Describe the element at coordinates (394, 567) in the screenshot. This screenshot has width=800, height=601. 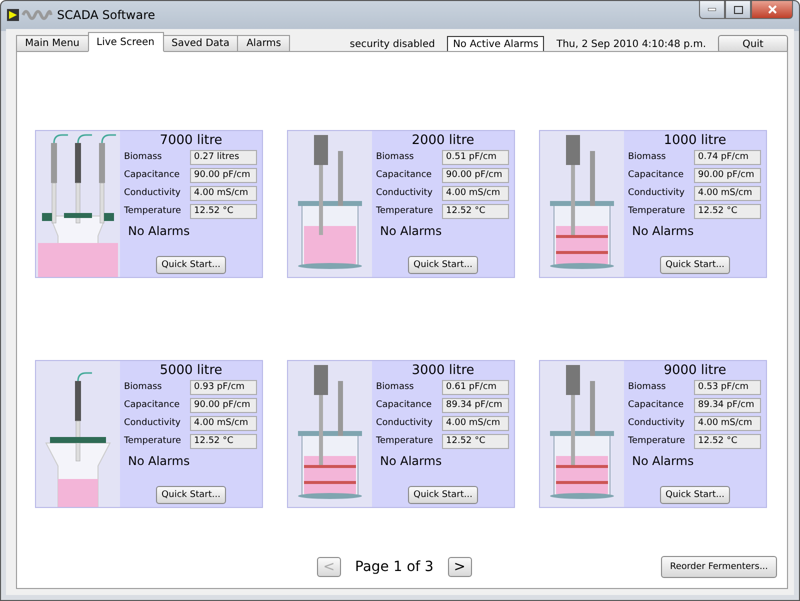
I see `page-indicator: Page 1 of 3` at that location.